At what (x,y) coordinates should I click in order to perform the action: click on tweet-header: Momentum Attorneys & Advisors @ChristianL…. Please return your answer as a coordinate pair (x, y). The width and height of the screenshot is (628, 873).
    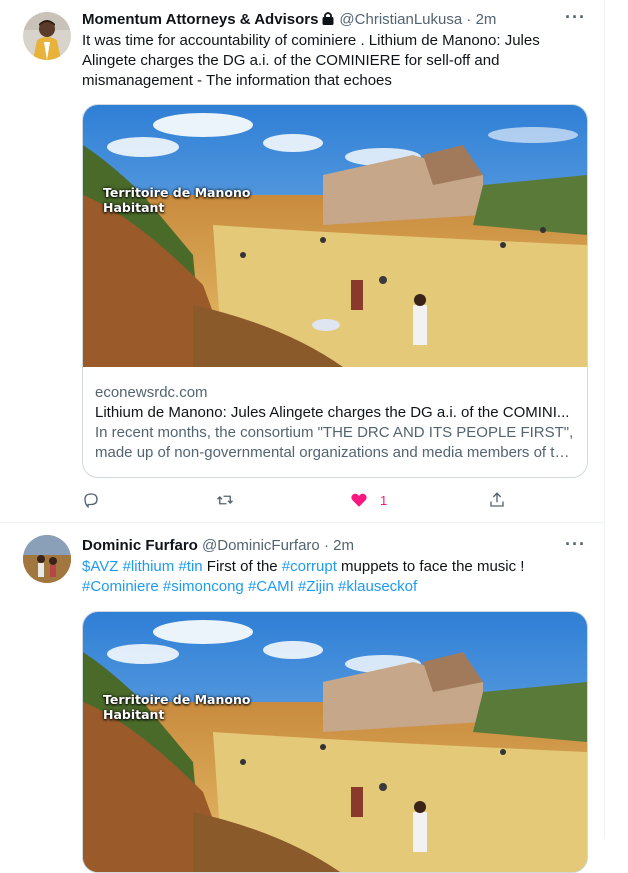
    Looking at the image, I should click on (333, 21).